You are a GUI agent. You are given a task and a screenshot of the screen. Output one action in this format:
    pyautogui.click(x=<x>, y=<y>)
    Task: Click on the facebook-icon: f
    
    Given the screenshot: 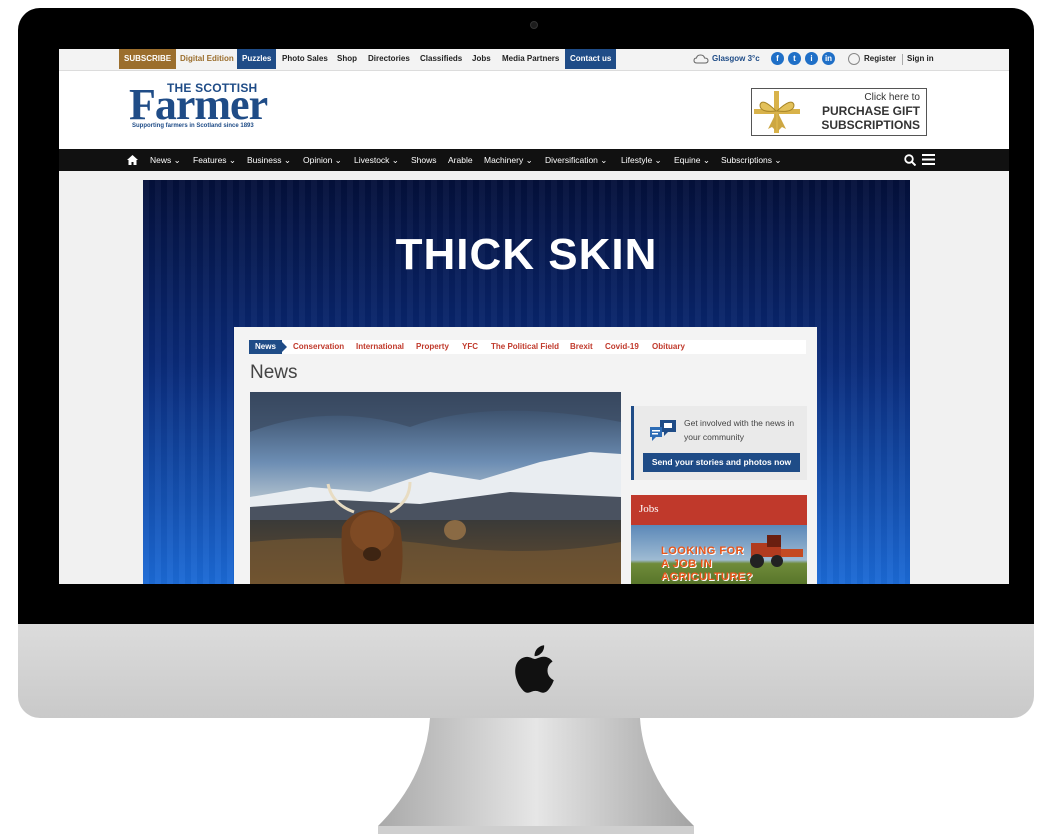 What is the action you would take?
    pyautogui.click(x=777, y=58)
    